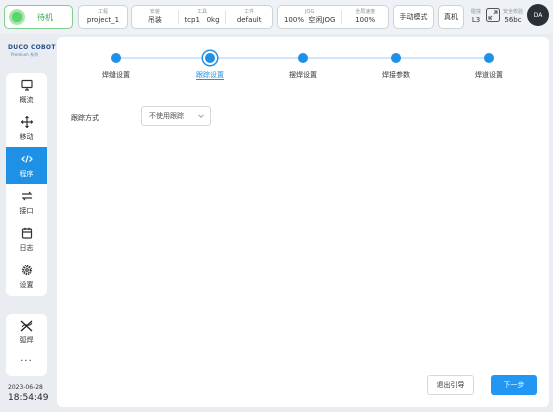  I want to click on brand-logo: DUCO COBOT Premium 系列, so click(32, 51).